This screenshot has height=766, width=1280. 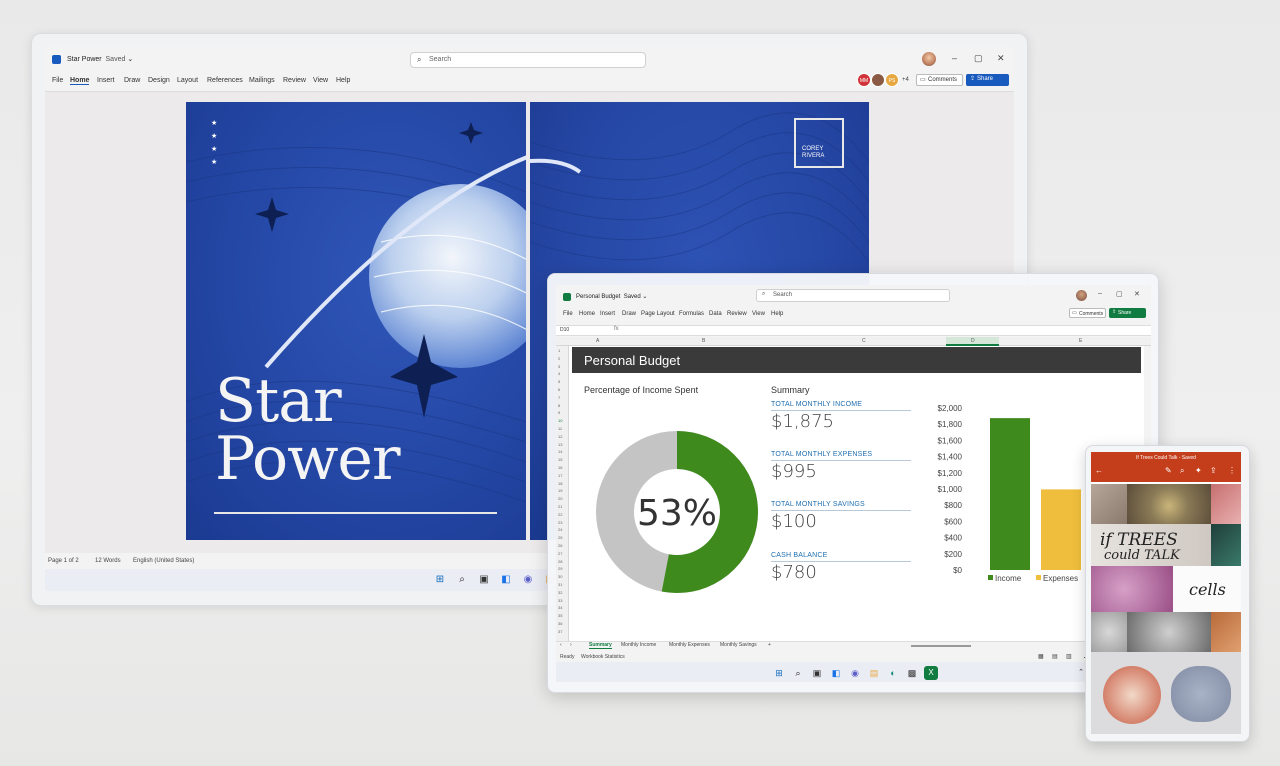 I want to click on row-number: 14, so click(x=560, y=451).